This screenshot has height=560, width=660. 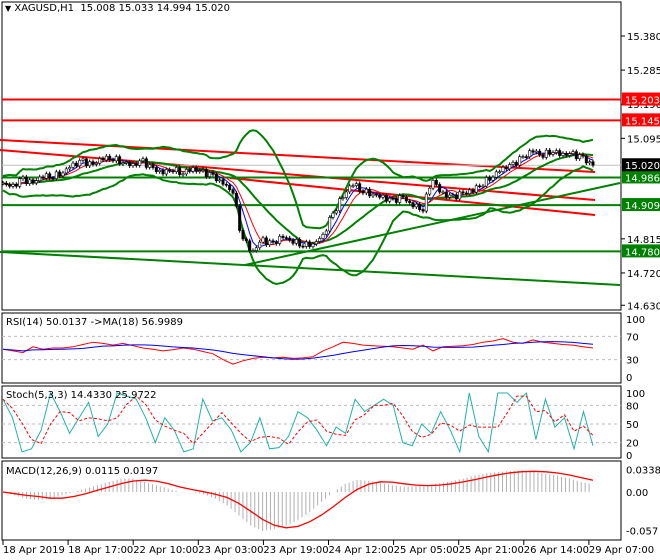 What do you see at coordinates (632, 406) in the screenshot?
I see `stoch-tick-label: 80` at bounding box center [632, 406].